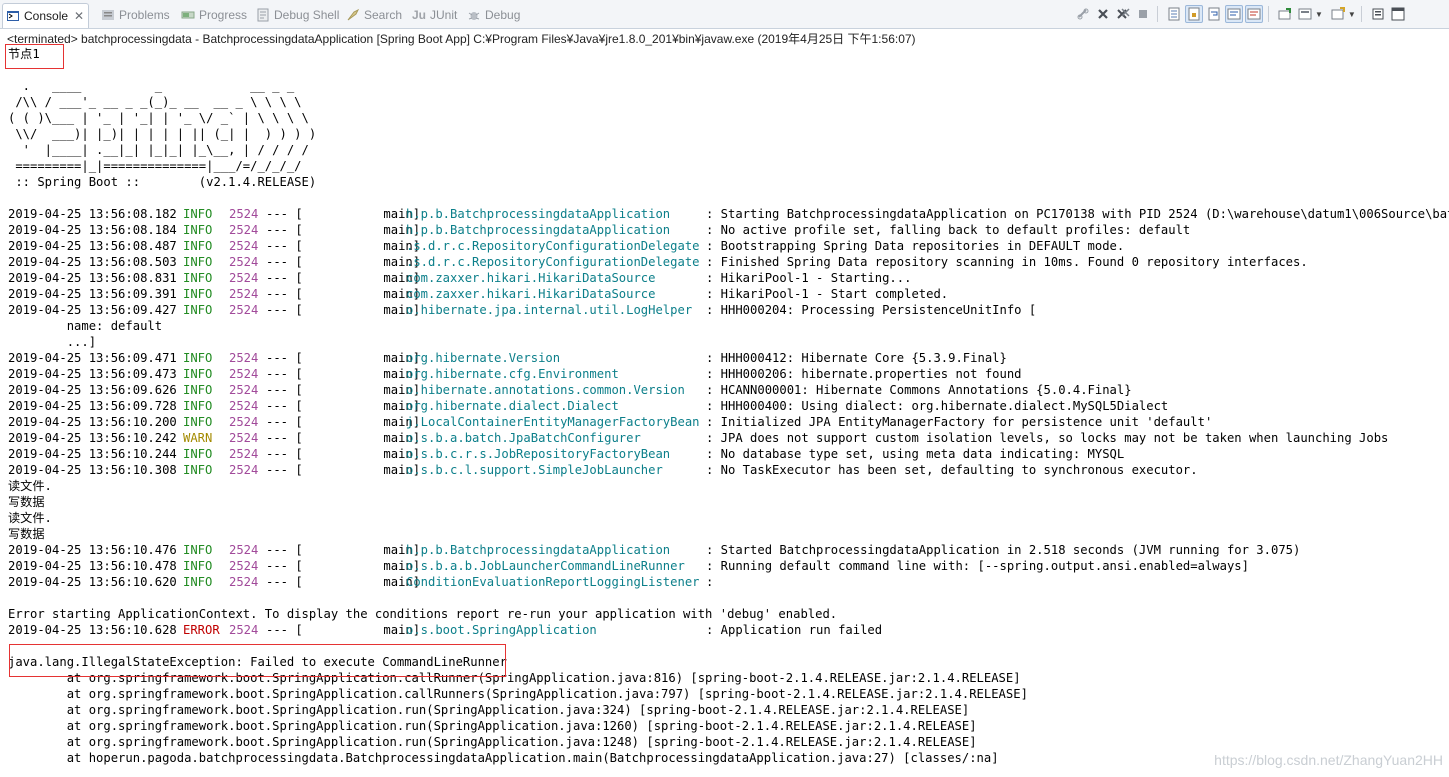 This screenshot has height=777, width=1449. I want to click on link-icon, so click(1083, 14).